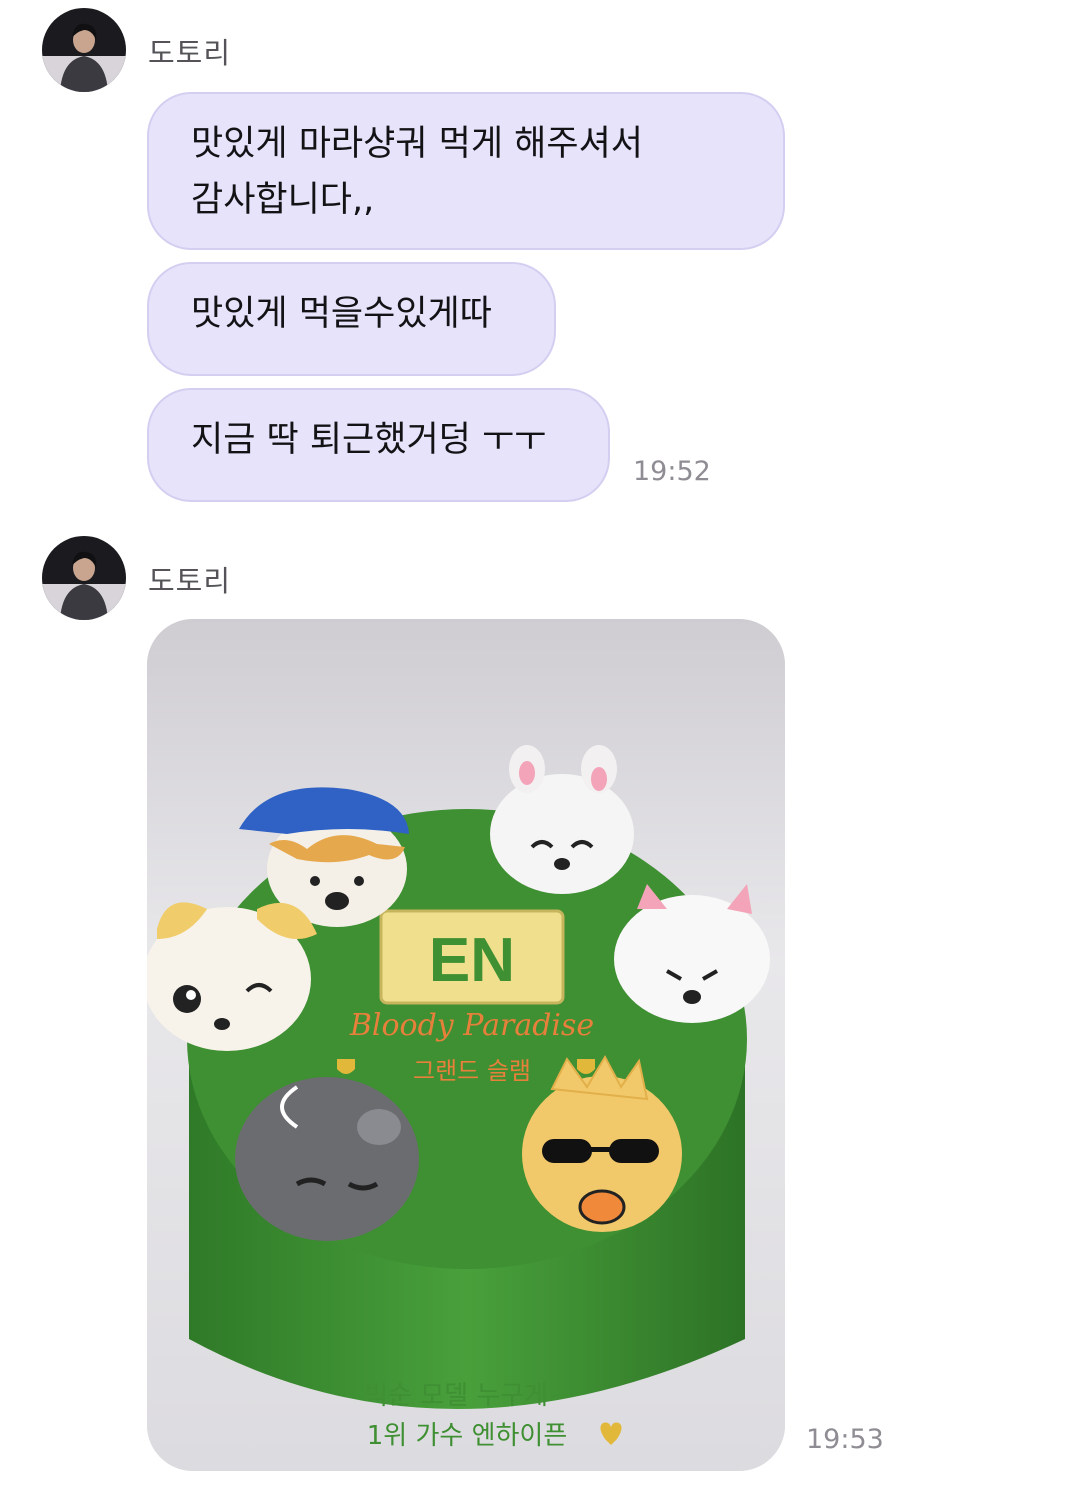 The image size is (1080, 1488). Describe the element at coordinates (341, 314) in the screenshot. I see `message-text: 맛있게 먹을수있게따` at that location.